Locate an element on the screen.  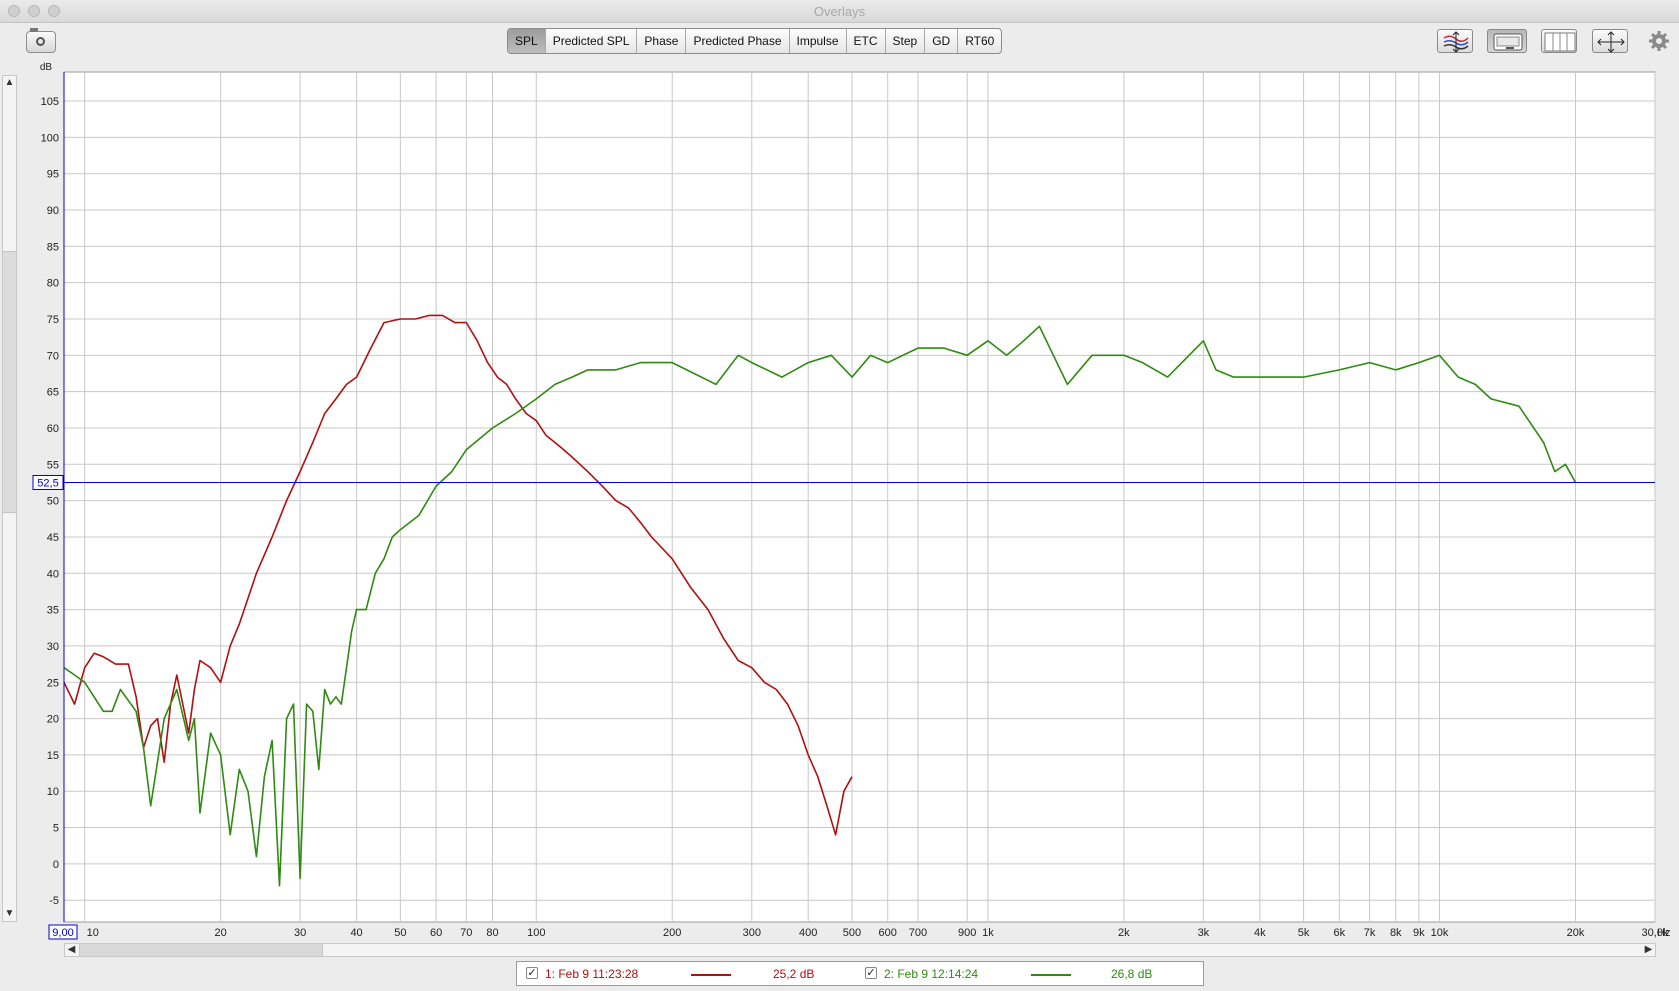
tab-rt60: RT60 is located at coordinates (979, 41).